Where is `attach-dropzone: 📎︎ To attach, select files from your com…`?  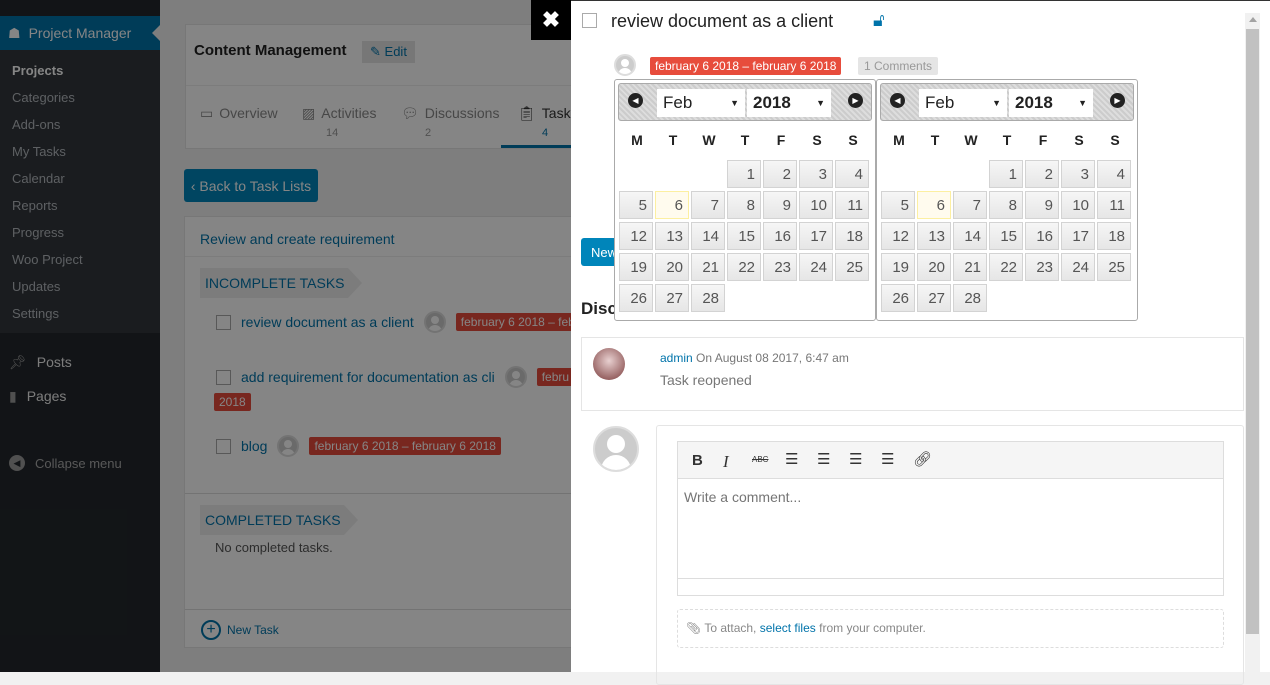 attach-dropzone: 📎︎ To attach, select files from your com… is located at coordinates (950, 628).